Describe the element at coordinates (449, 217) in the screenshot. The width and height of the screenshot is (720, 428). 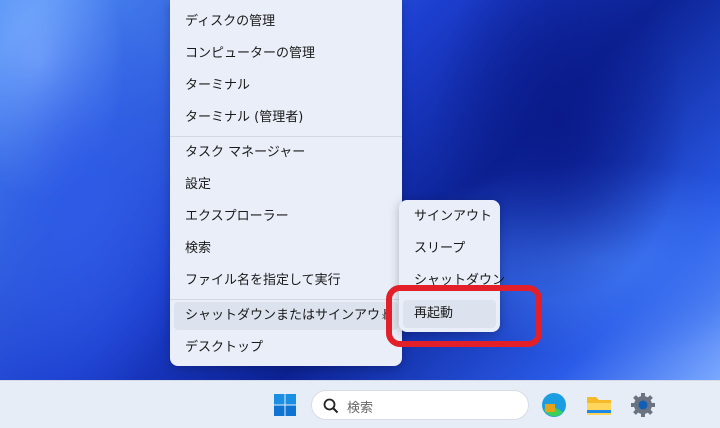
I see `submenu-item-signout: サインアウト` at that location.